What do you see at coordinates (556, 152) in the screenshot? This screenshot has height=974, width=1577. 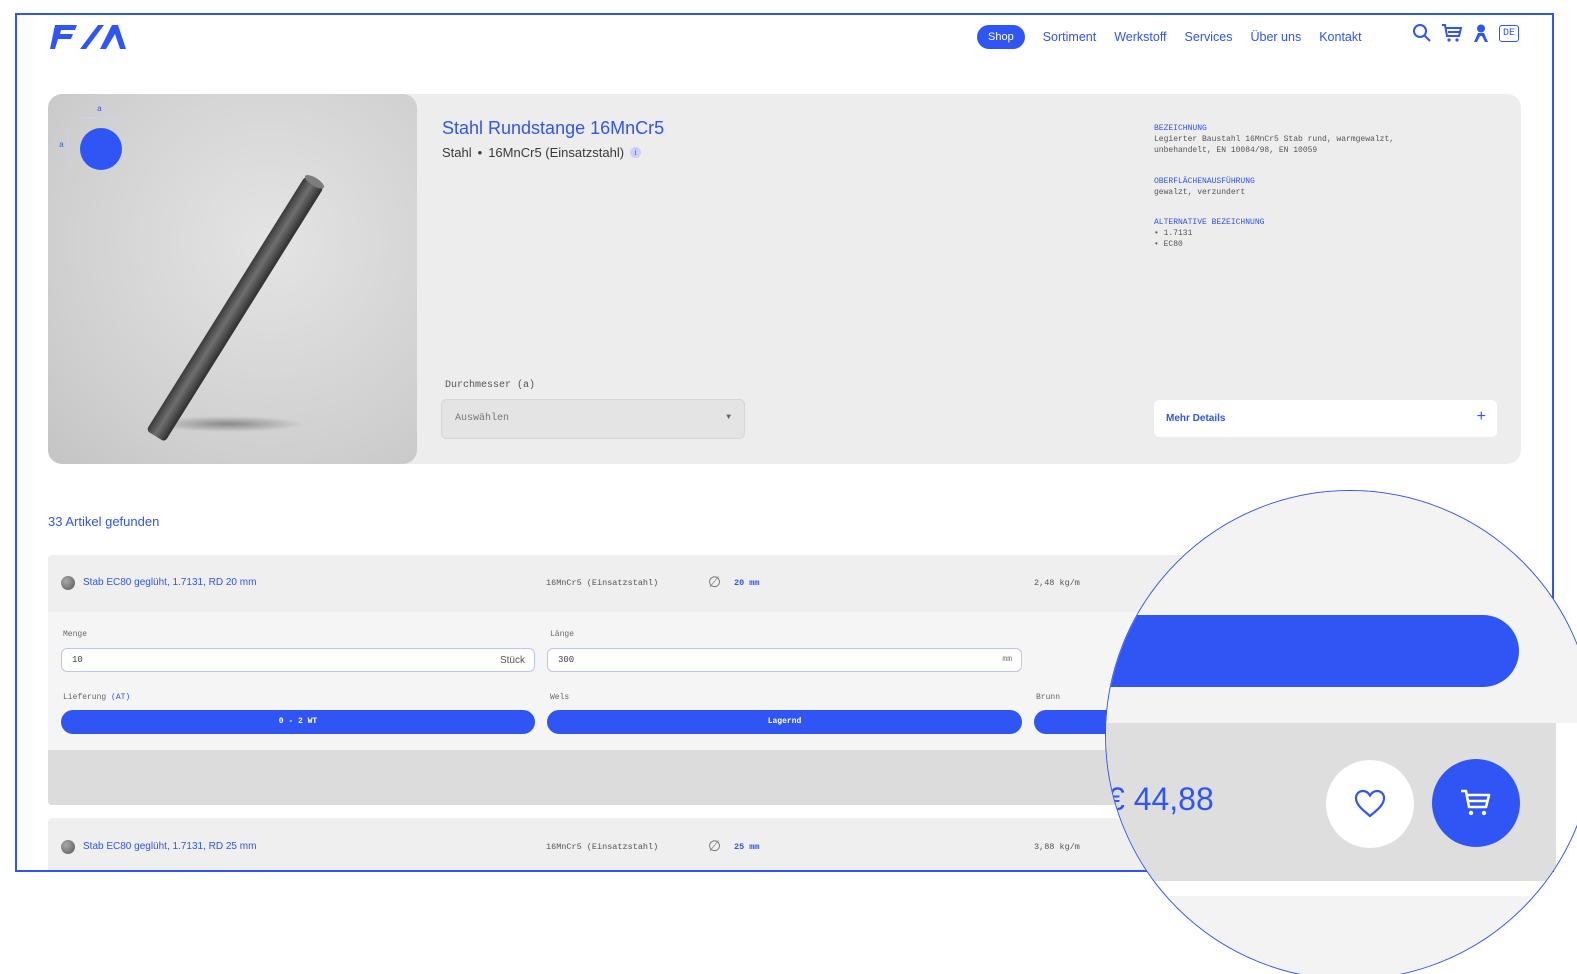 I see `product-grade: 16MnCr5 (Einsatzstahl)` at bounding box center [556, 152].